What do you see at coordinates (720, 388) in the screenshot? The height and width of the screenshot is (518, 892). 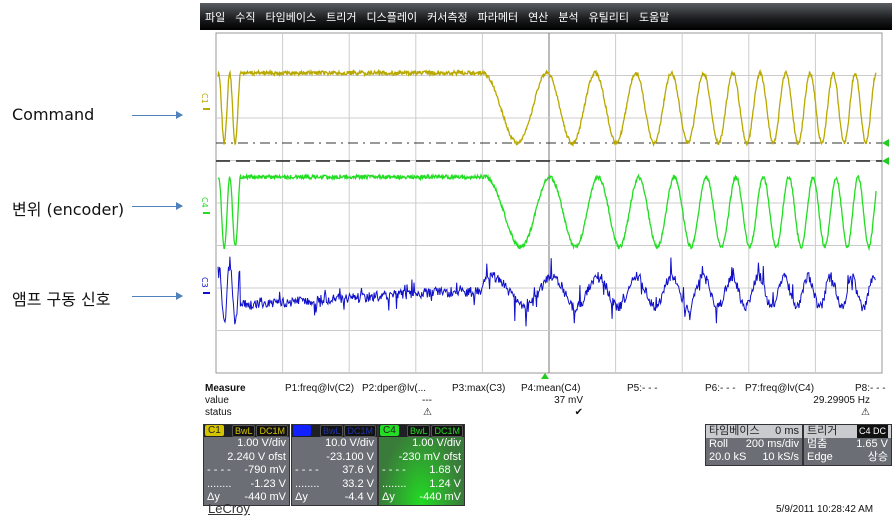 I see `measure-name: P6:- - -` at bounding box center [720, 388].